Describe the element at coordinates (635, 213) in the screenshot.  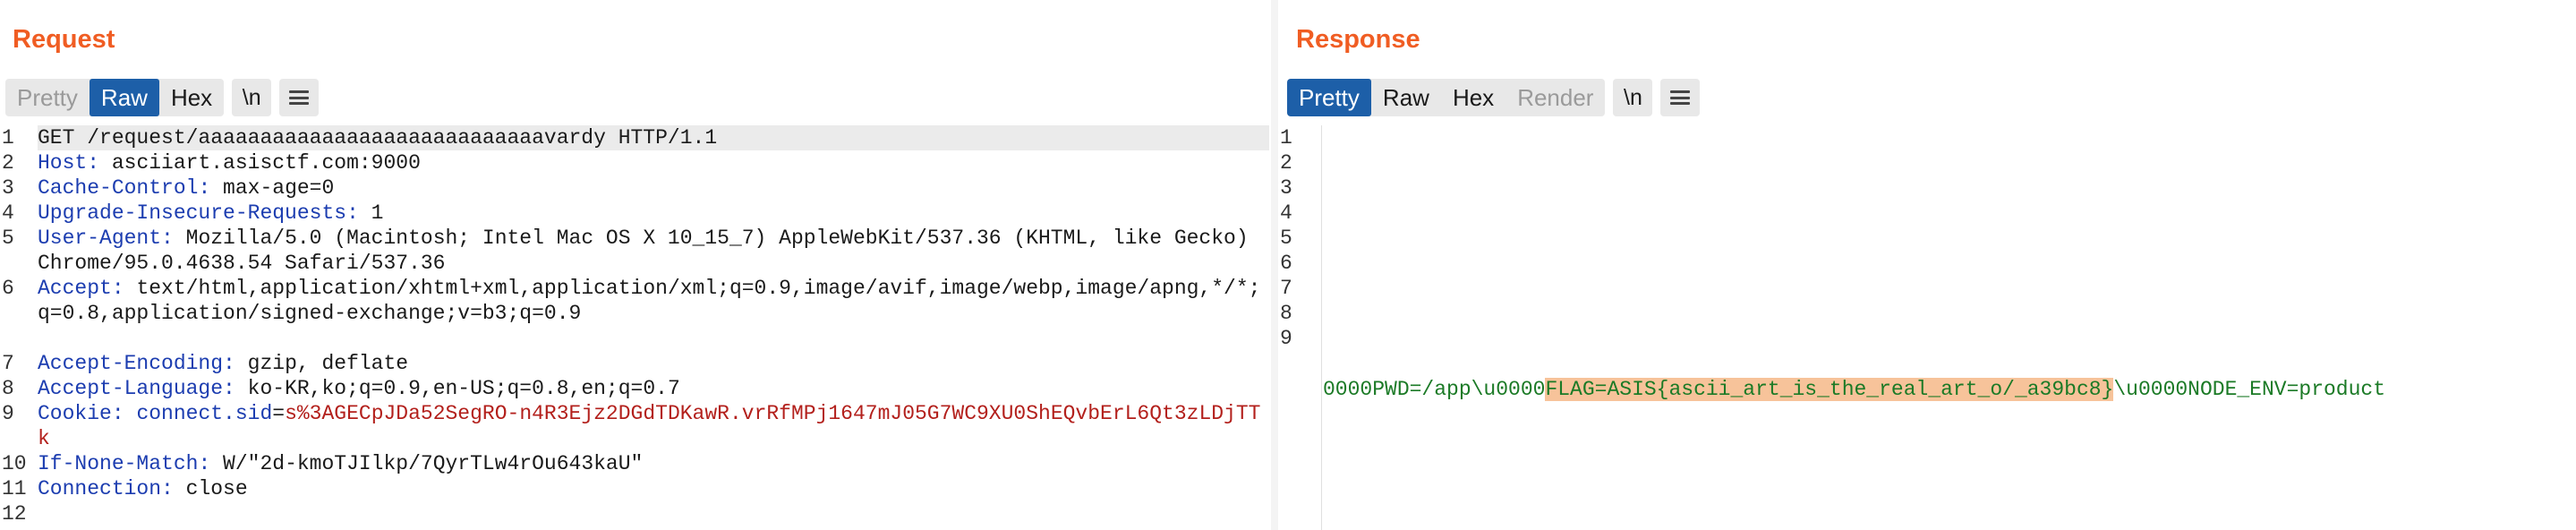
I see `request-line: 4 Upgrade-Insecure-Requests: 1` at that location.